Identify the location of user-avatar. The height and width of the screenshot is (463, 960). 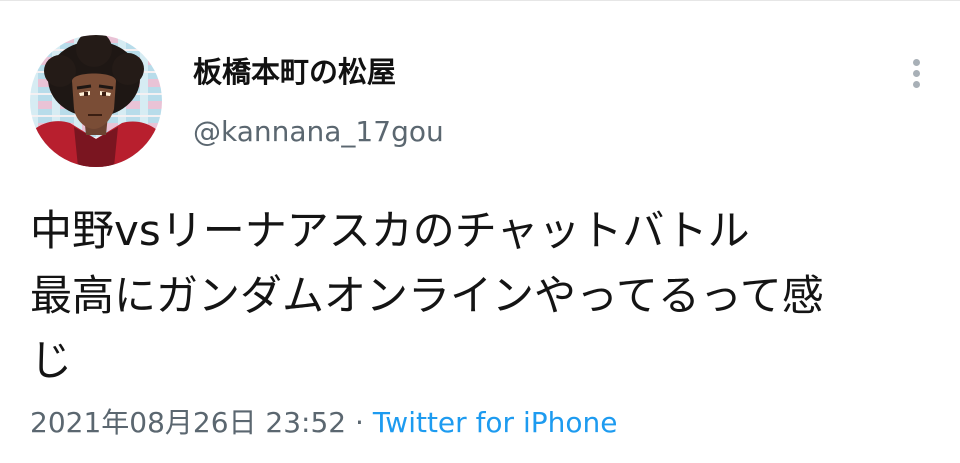
(96, 101).